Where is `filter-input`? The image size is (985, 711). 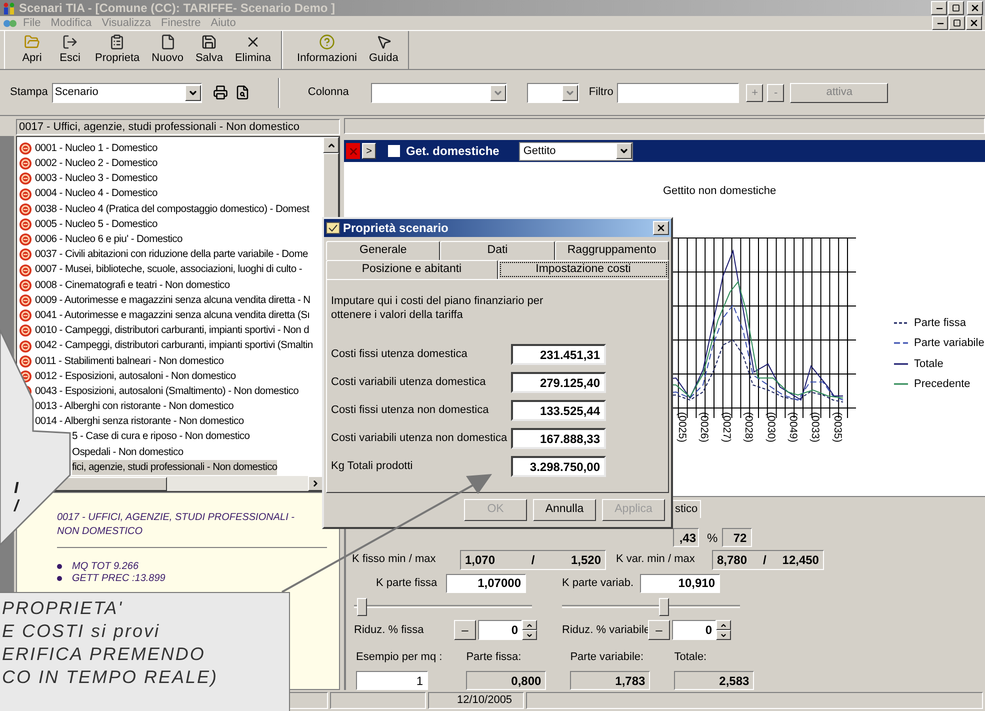 filter-input is located at coordinates (678, 92).